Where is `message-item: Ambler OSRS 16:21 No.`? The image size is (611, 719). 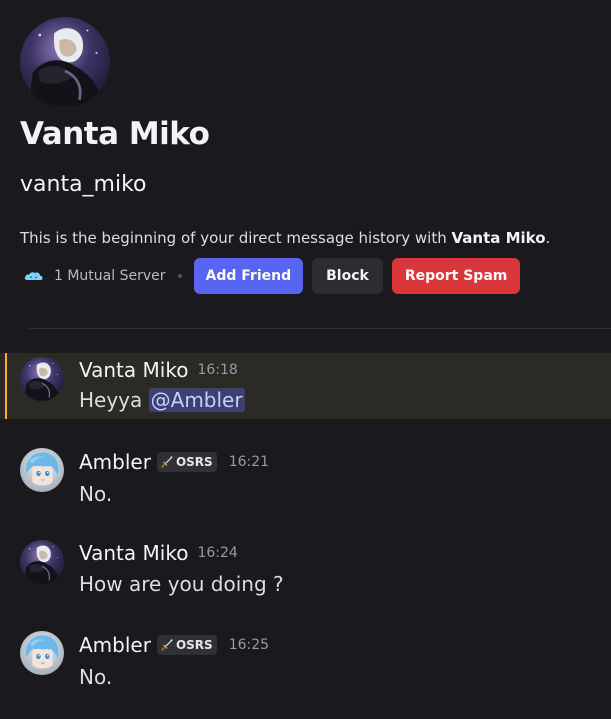 message-item: Ambler OSRS 16:21 No. is located at coordinates (305, 478).